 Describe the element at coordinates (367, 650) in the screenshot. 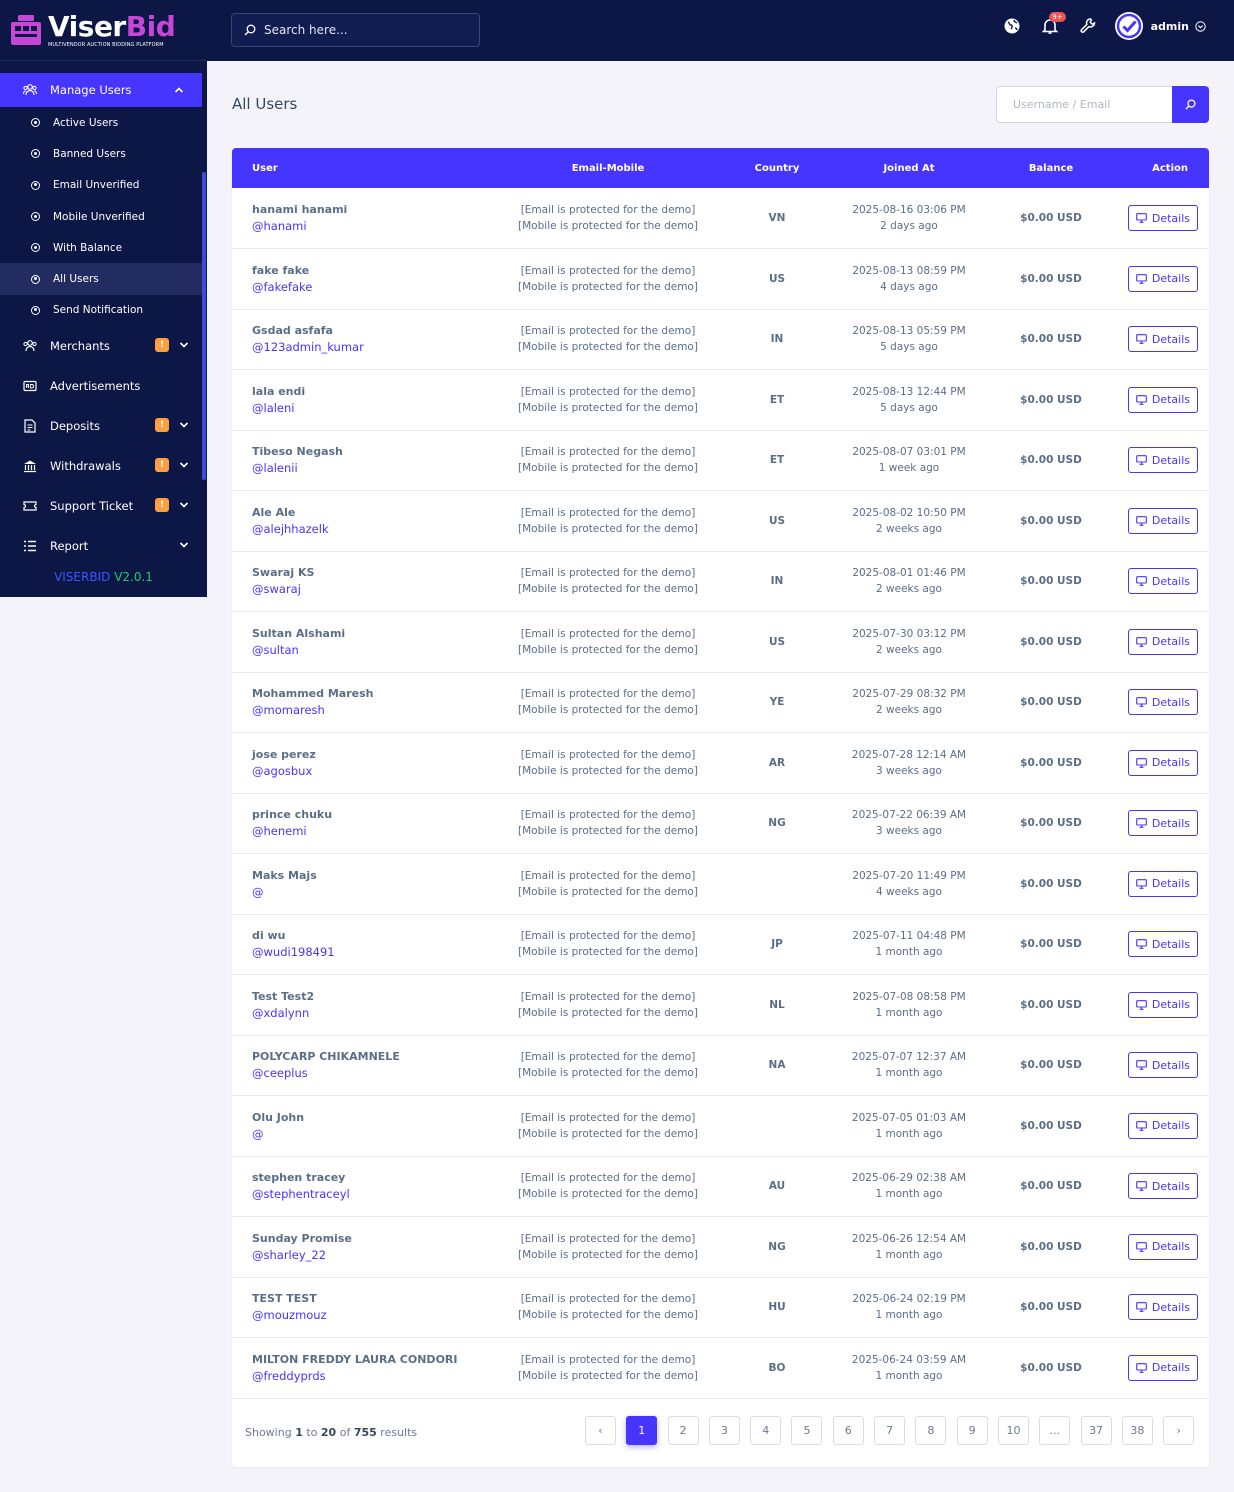

I see `user-username-link: @sultan` at that location.